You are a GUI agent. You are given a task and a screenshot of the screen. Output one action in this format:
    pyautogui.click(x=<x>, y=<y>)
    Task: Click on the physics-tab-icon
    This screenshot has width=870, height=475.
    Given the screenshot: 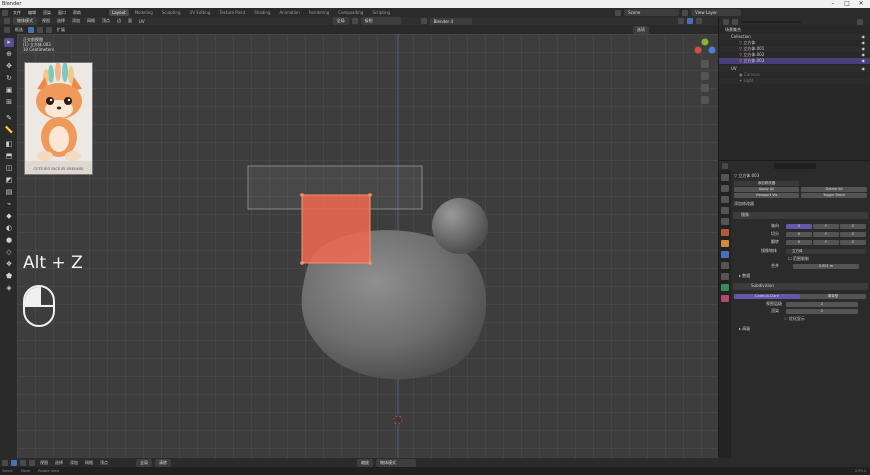 What is the action you would take?
    pyautogui.click(x=725, y=276)
    